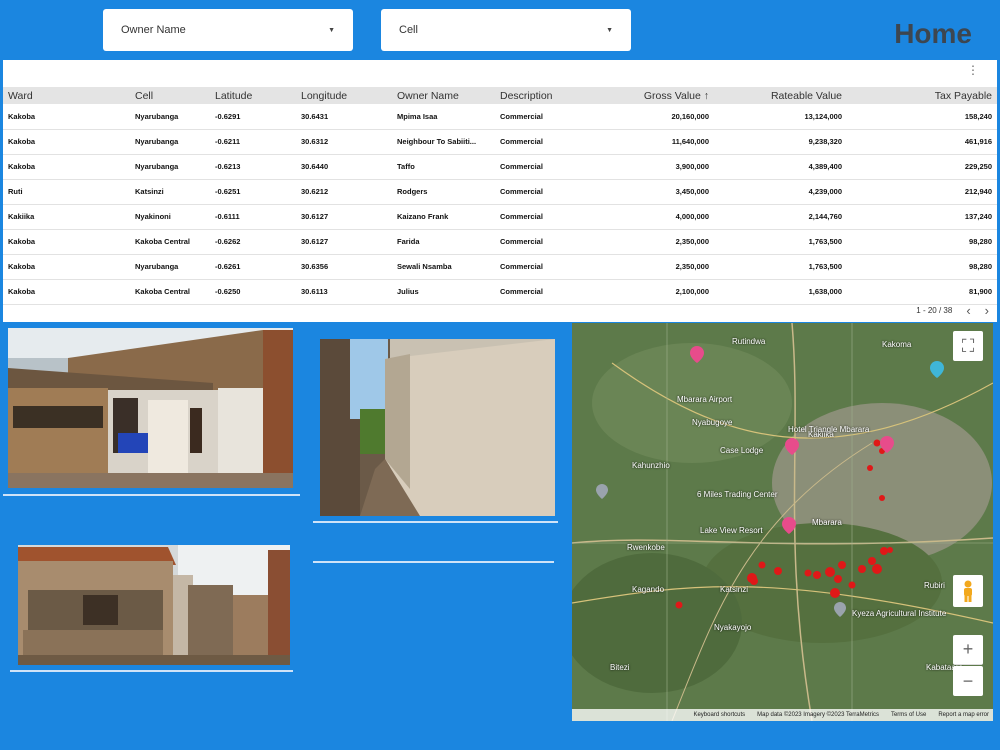 The width and height of the screenshot is (1000, 750). Describe the element at coordinates (968, 650) in the screenshot. I see `zoom-in-icon: +` at that location.